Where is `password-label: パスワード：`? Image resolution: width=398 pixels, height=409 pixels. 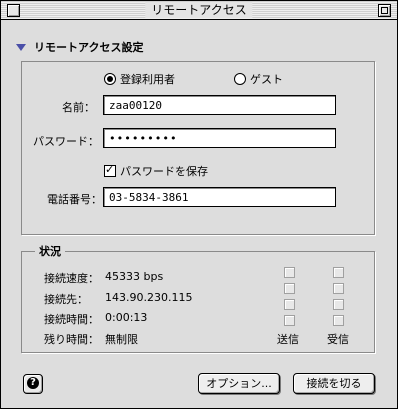
password-label: パスワード： is located at coordinates (66, 141).